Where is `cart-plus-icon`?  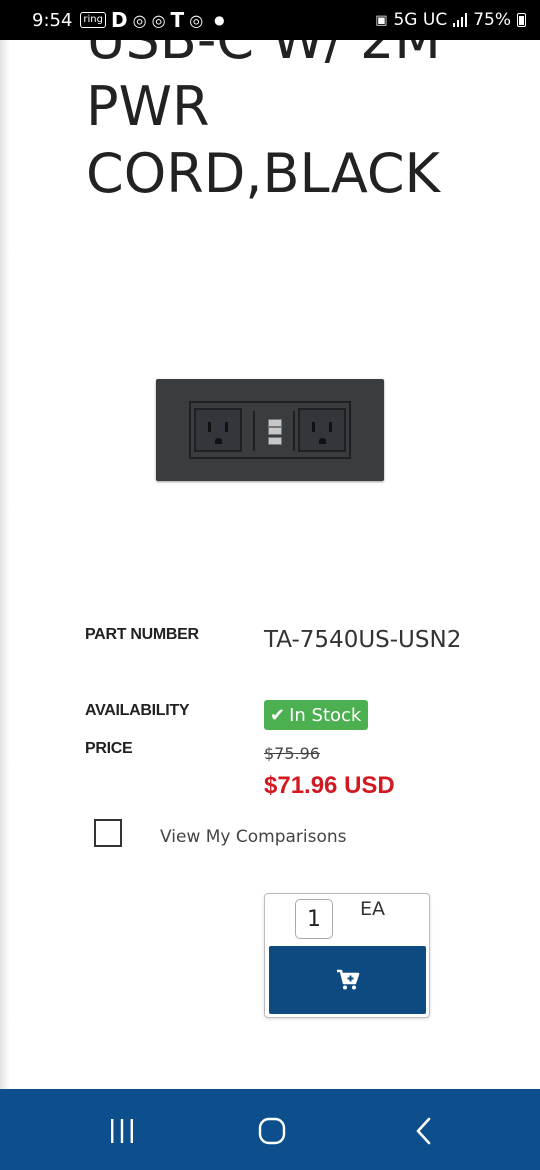 cart-plus-icon is located at coordinates (347, 979).